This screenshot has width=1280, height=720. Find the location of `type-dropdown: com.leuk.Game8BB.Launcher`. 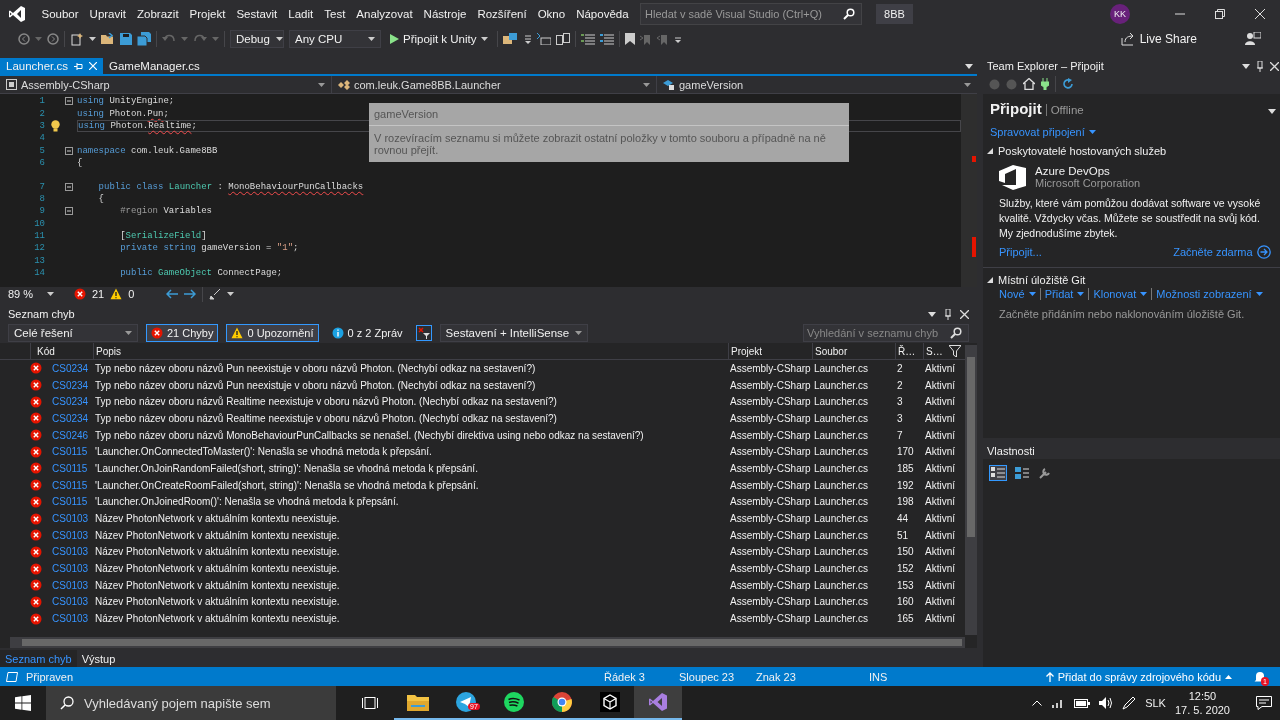

type-dropdown: com.leuk.Game8BB.Launcher is located at coordinates (494, 84).